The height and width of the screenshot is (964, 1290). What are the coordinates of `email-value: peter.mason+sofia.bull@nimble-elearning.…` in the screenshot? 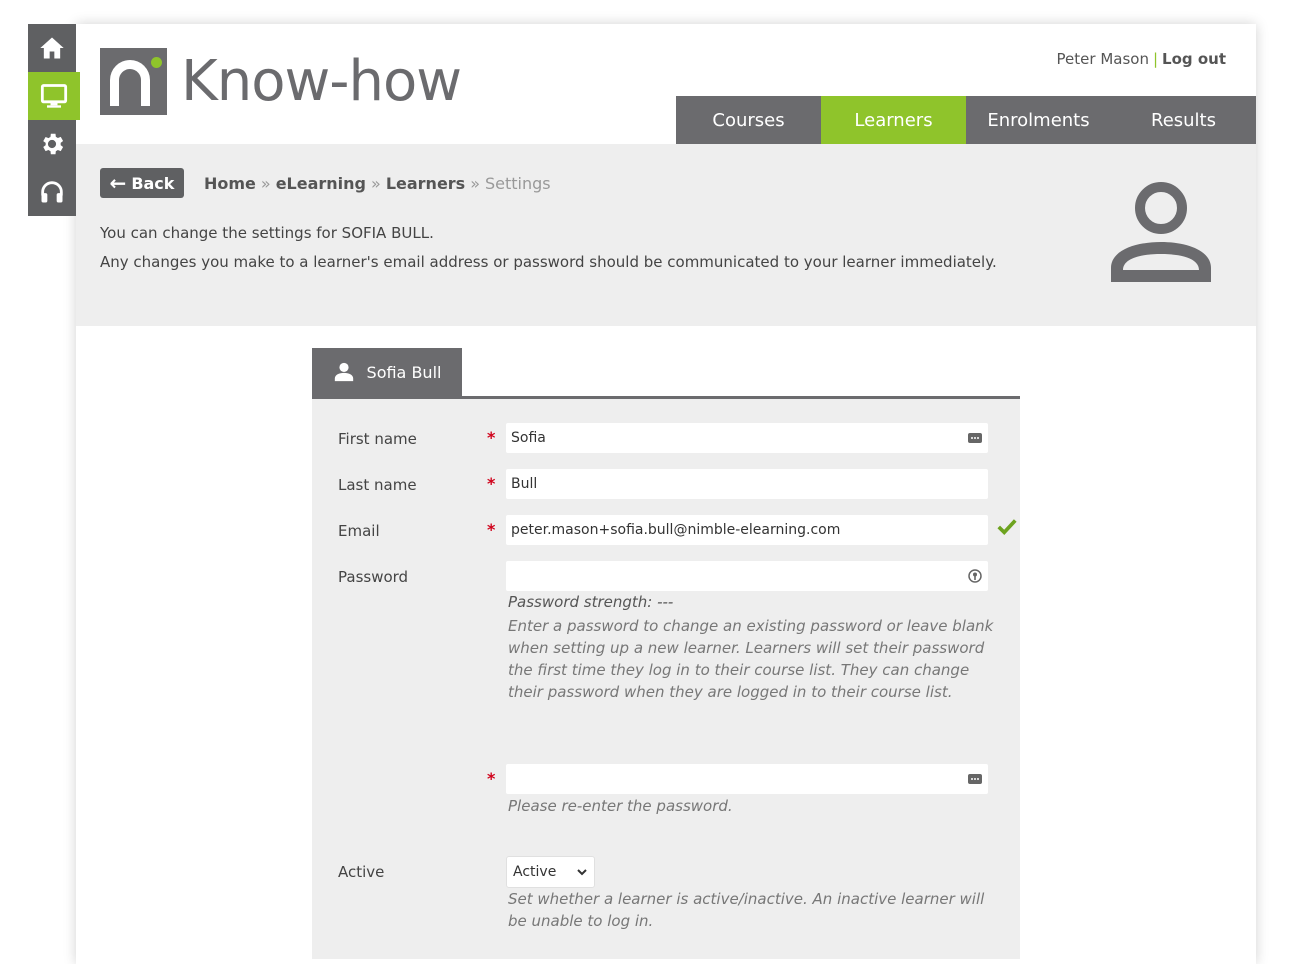 It's located at (676, 530).